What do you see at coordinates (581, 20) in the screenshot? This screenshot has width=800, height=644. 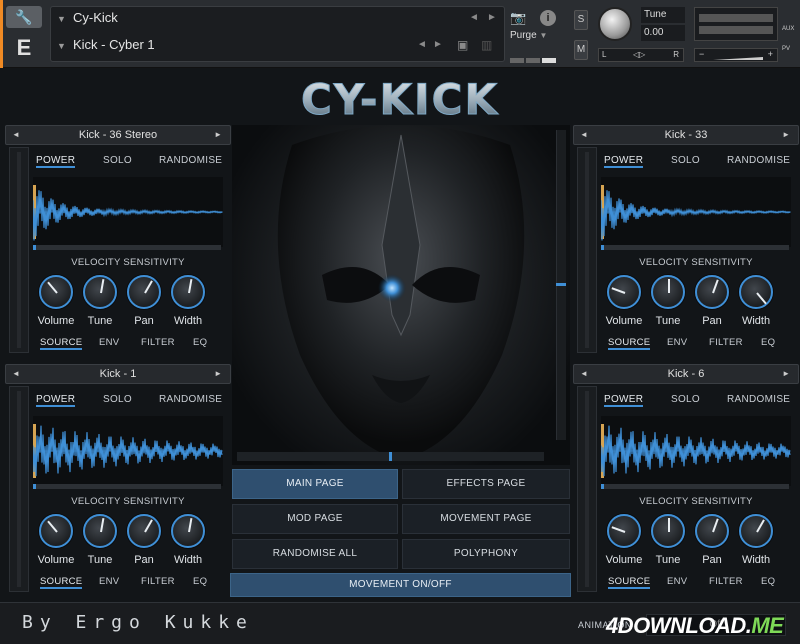 I see `solo-button: S` at bounding box center [581, 20].